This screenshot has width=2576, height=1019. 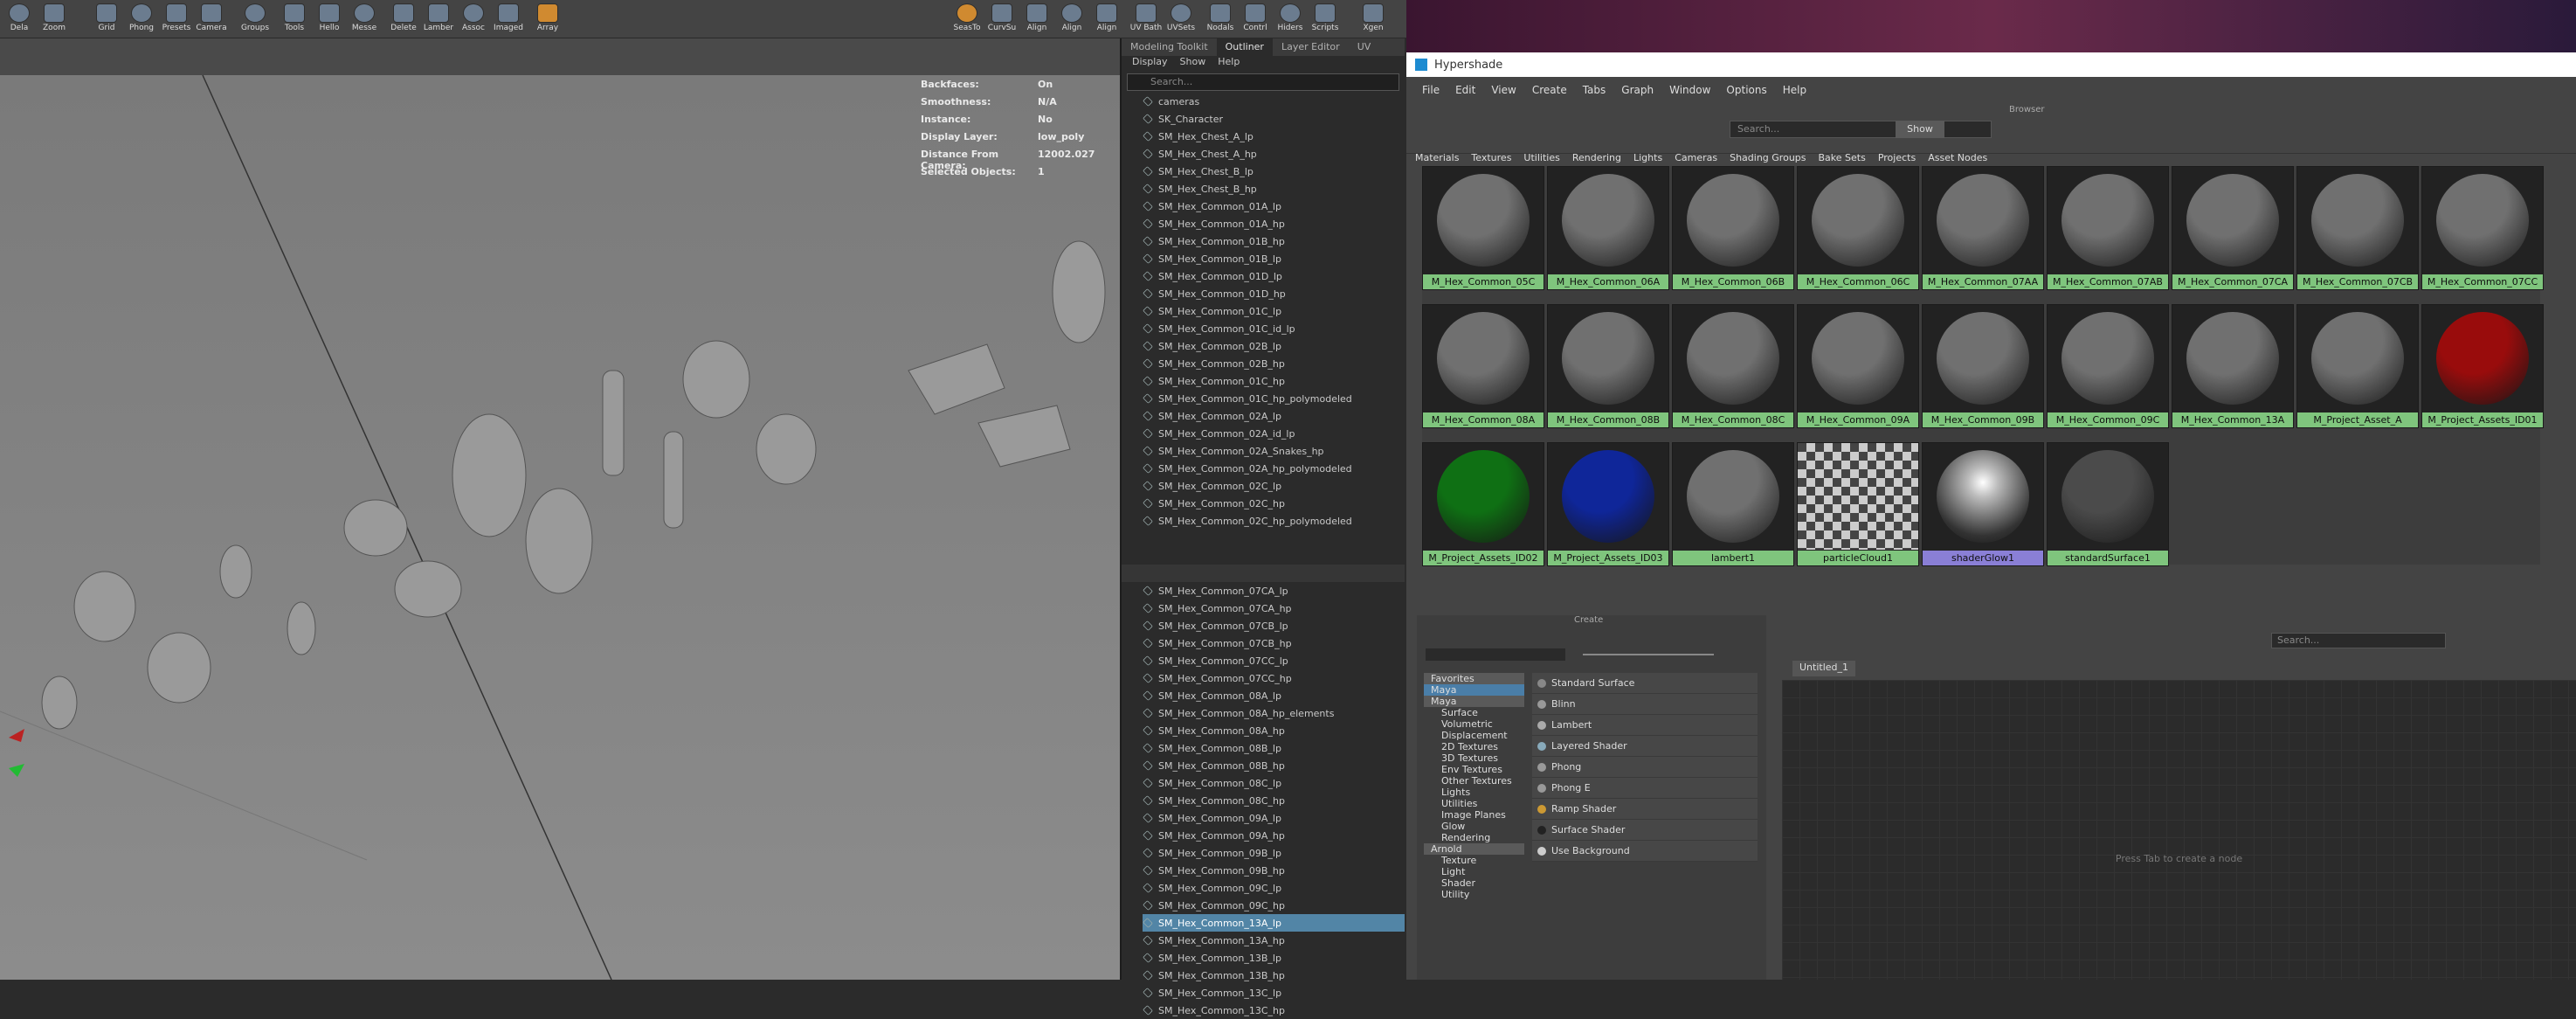 What do you see at coordinates (1274, 975) in the screenshot?
I see `outliner-item: SM_Hex_Common_13B_hp` at bounding box center [1274, 975].